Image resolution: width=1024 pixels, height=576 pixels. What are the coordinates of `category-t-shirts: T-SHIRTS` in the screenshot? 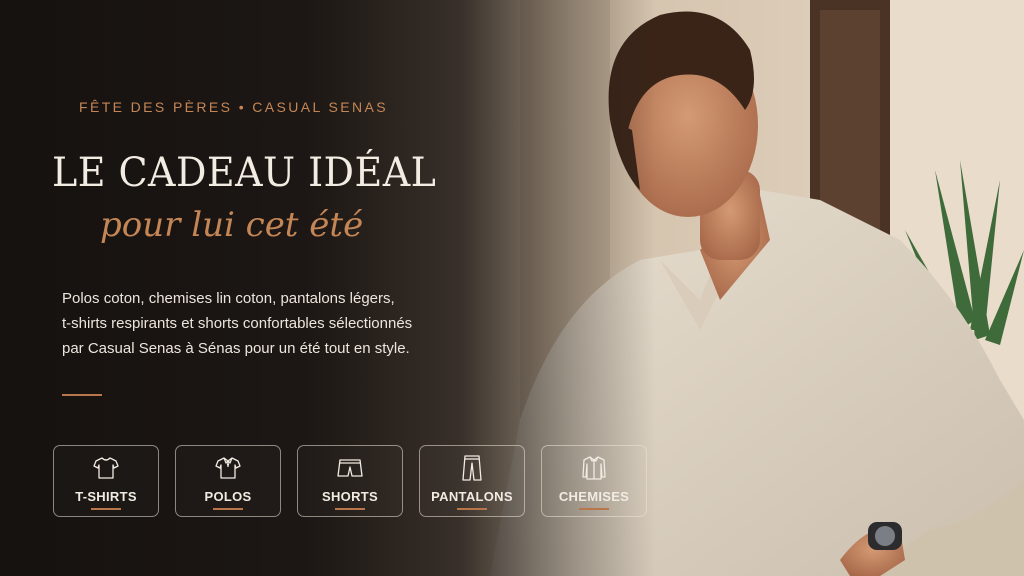 It's located at (106, 481).